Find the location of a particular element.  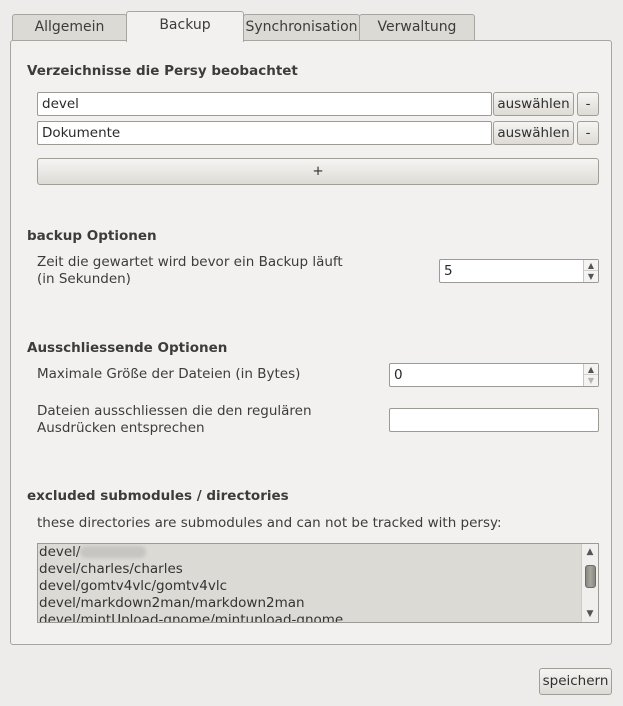

regex-label-line1: Dateien ausschliessen die den regulären is located at coordinates (174, 411).